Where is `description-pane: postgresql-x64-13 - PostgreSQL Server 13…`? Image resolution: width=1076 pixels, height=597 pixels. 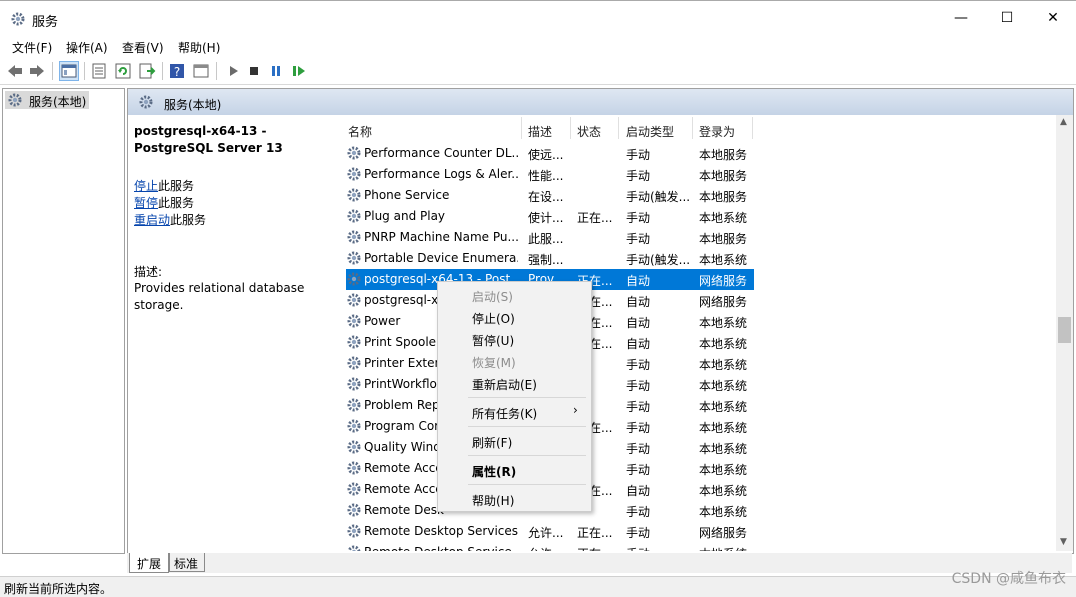
description-pane: postgresql-x64-13 - PostgreSQL Server 13… is located at coordinates (233, 325).